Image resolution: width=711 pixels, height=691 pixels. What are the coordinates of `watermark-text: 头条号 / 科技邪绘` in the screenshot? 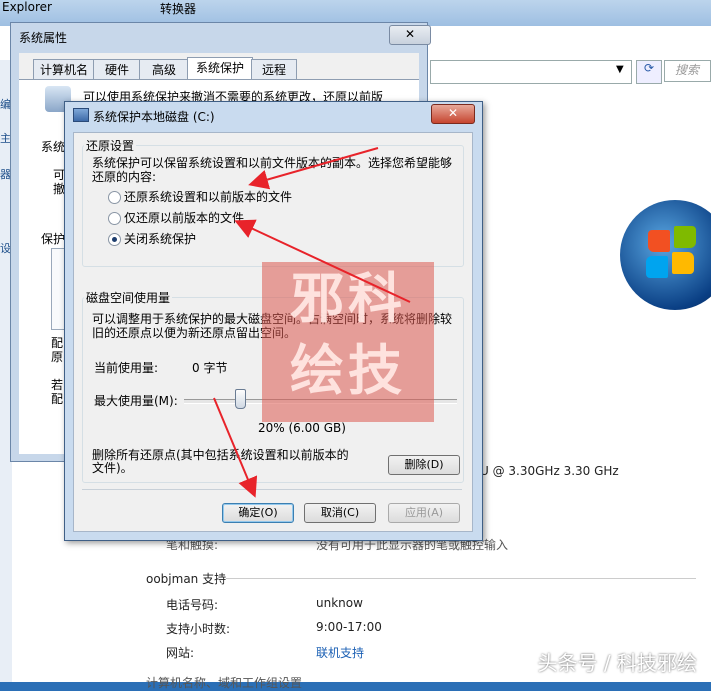 It's located at (617, 663).